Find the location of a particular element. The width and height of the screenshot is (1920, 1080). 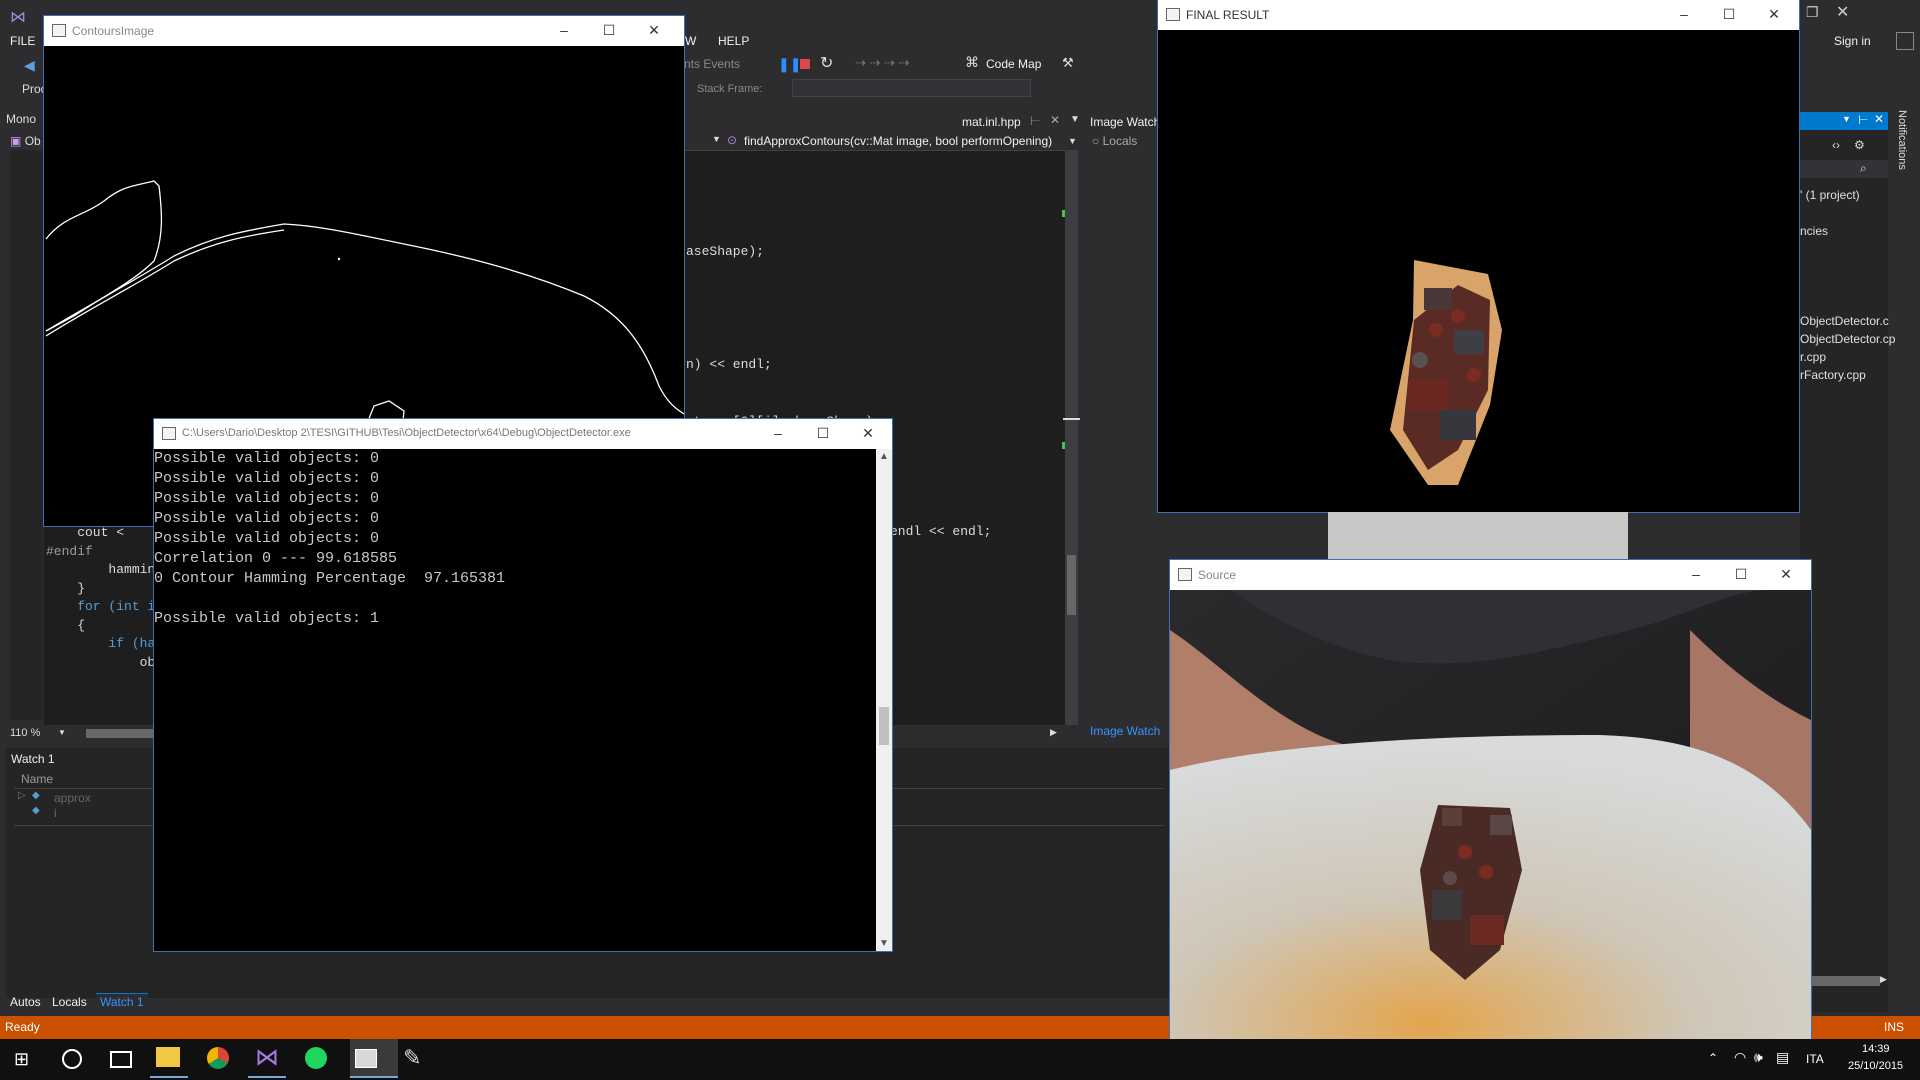

solution-file: r.cpp is located at coordinates (1813, 357).